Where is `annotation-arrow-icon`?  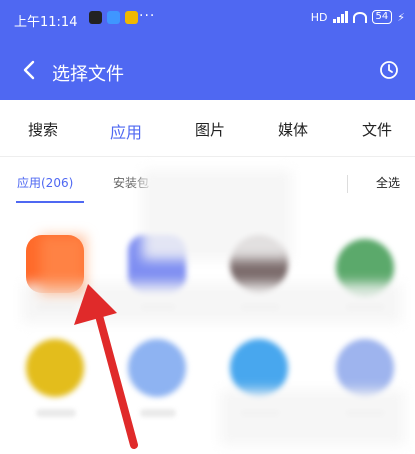
annotation-arrow-icon is located at coordinates (106, 366).